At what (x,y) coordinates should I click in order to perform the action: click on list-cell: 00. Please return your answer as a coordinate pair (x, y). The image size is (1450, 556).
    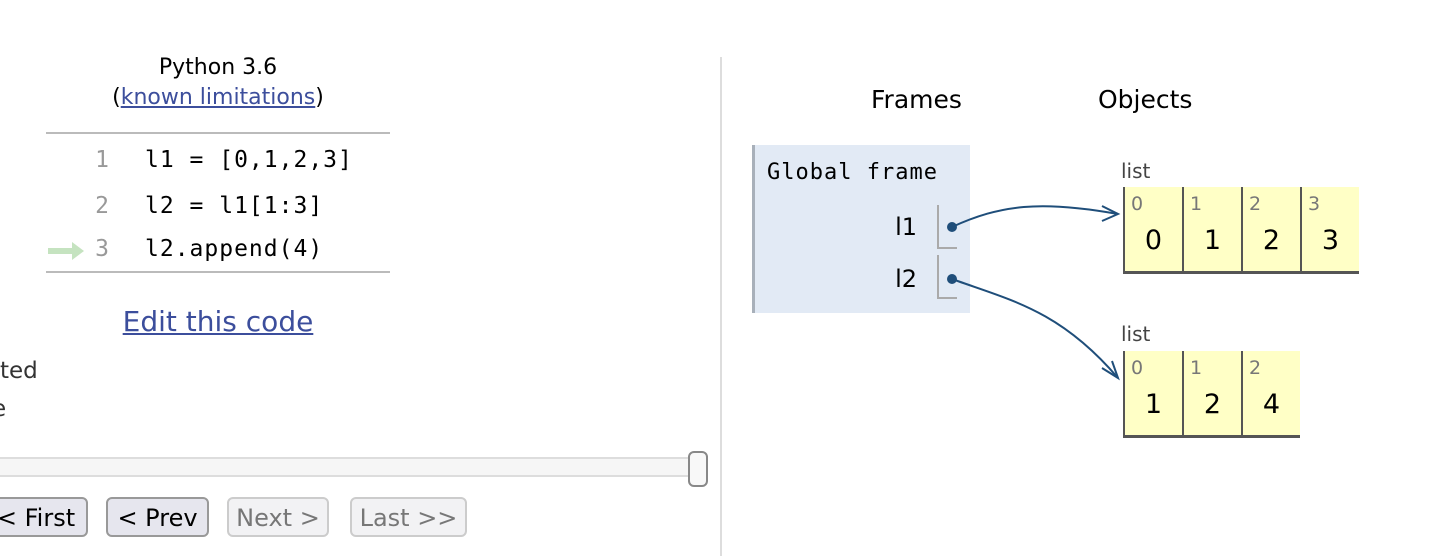
    Looking at the image, I should click on (1152, 230).